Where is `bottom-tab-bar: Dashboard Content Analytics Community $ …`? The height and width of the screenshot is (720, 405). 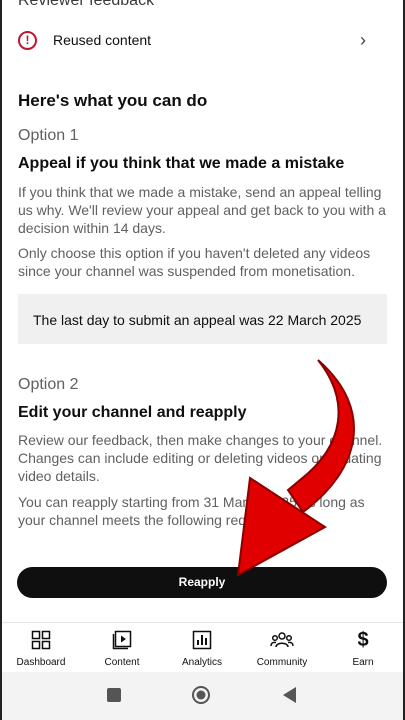
bottom-tab-bar: Dashboard Content Analytics Community $ … is located at coordinates (202, 647).